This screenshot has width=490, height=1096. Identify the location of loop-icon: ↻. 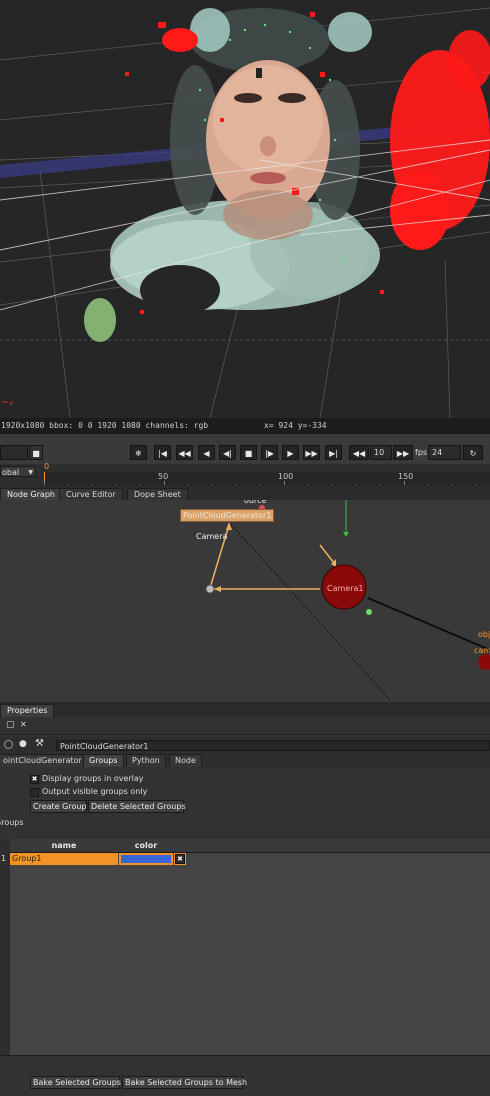
(473, 452).